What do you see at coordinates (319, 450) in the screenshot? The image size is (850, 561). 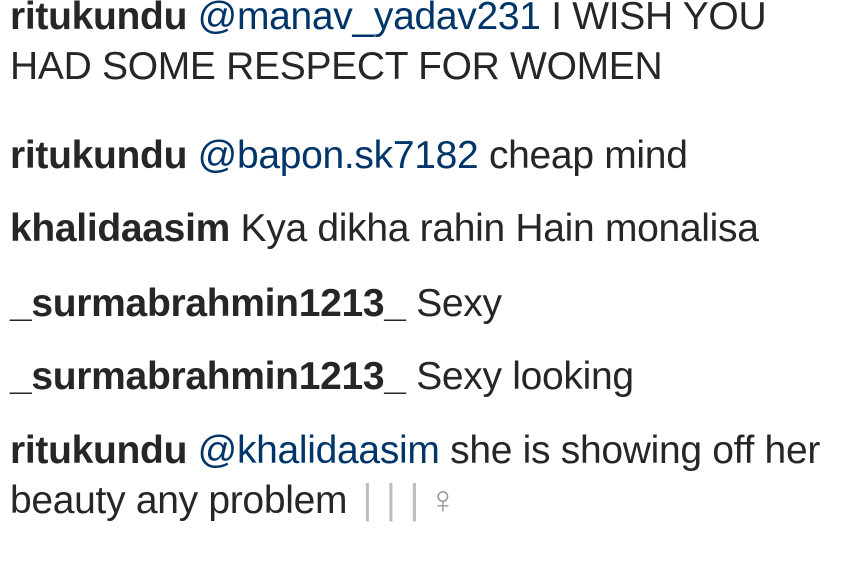 I see `comment-mention-link: @khalidaasim` at bounding box center [319, 450].